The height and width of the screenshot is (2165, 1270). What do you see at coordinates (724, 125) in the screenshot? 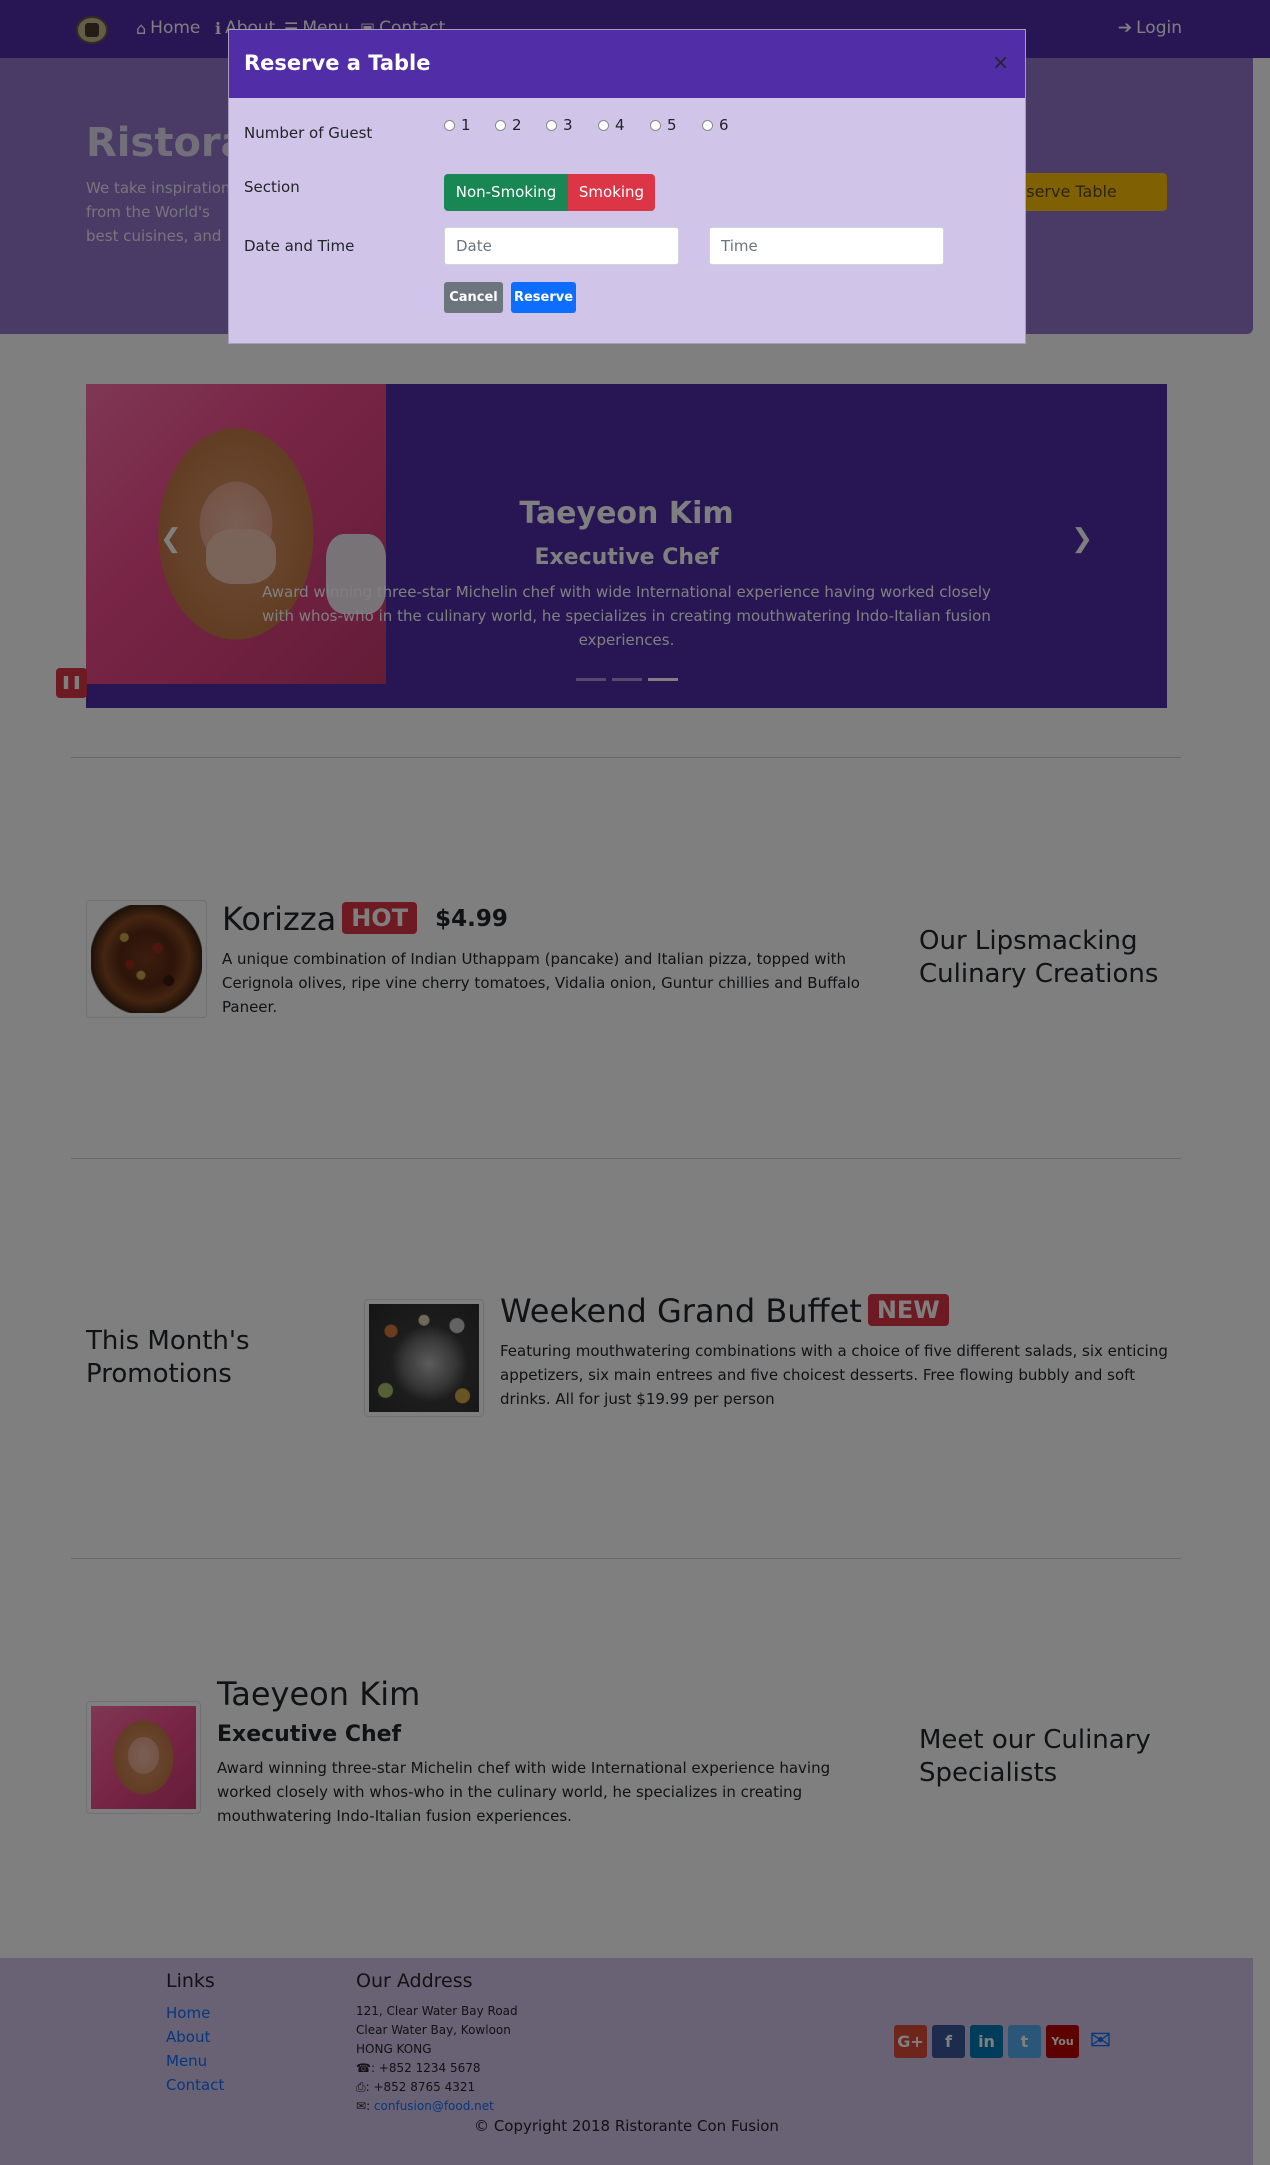
I see `guest-radio-label: 6` at bounding box center [724, 125].